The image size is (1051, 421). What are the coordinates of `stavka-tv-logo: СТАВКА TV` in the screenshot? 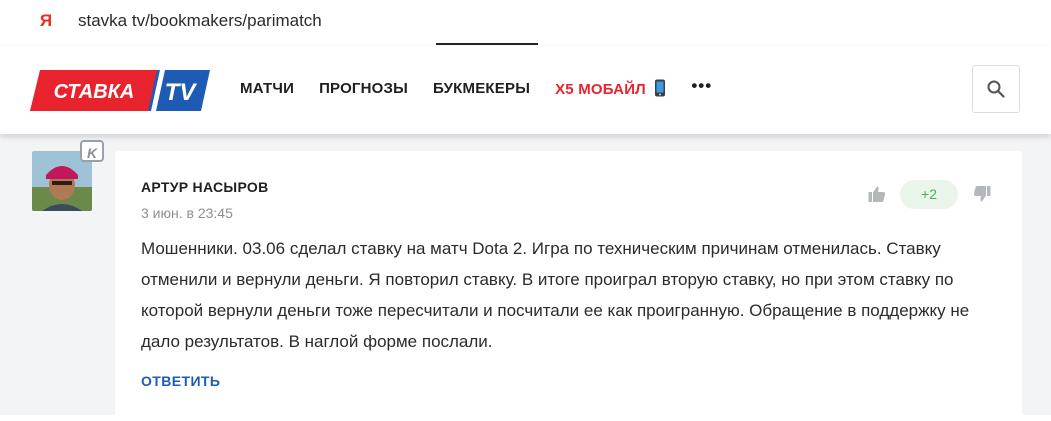 It's located at (120, 90).